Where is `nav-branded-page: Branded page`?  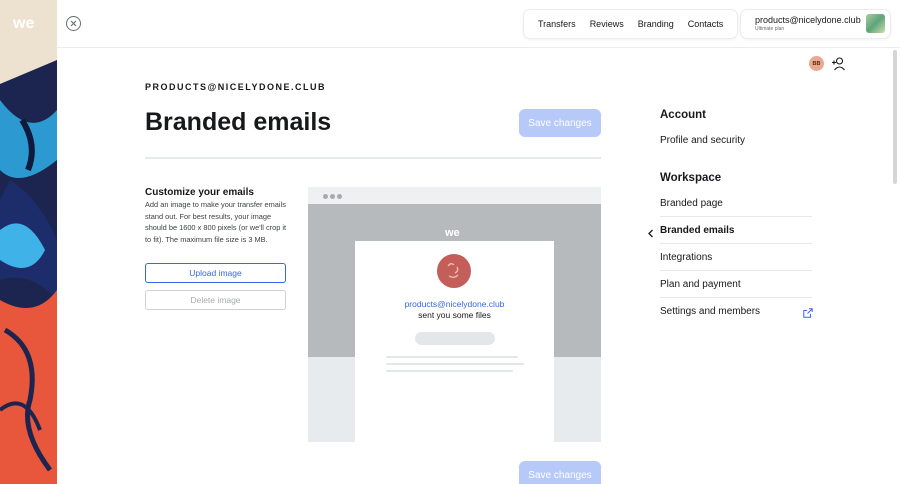 nav-branded-page: Branded page is located at coordinates (736, 203).